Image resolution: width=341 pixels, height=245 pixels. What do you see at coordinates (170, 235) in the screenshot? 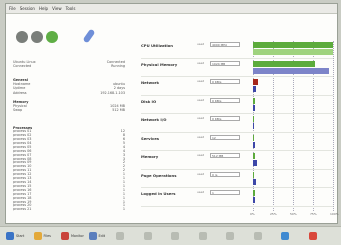
I see `taskbar: Start Files Monitor Edit` at bounding box center [170, 235].